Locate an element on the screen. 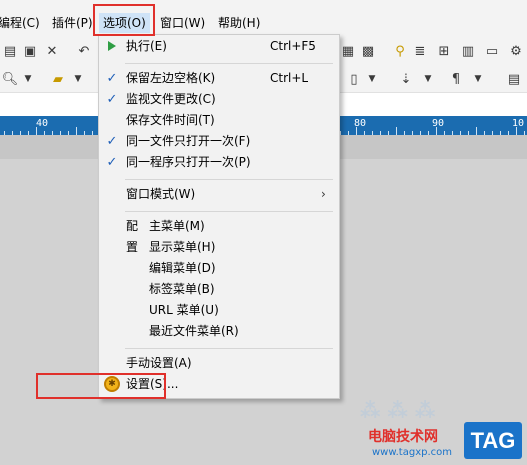  undo-icon: ↶ is located at coordinates (84, 51).